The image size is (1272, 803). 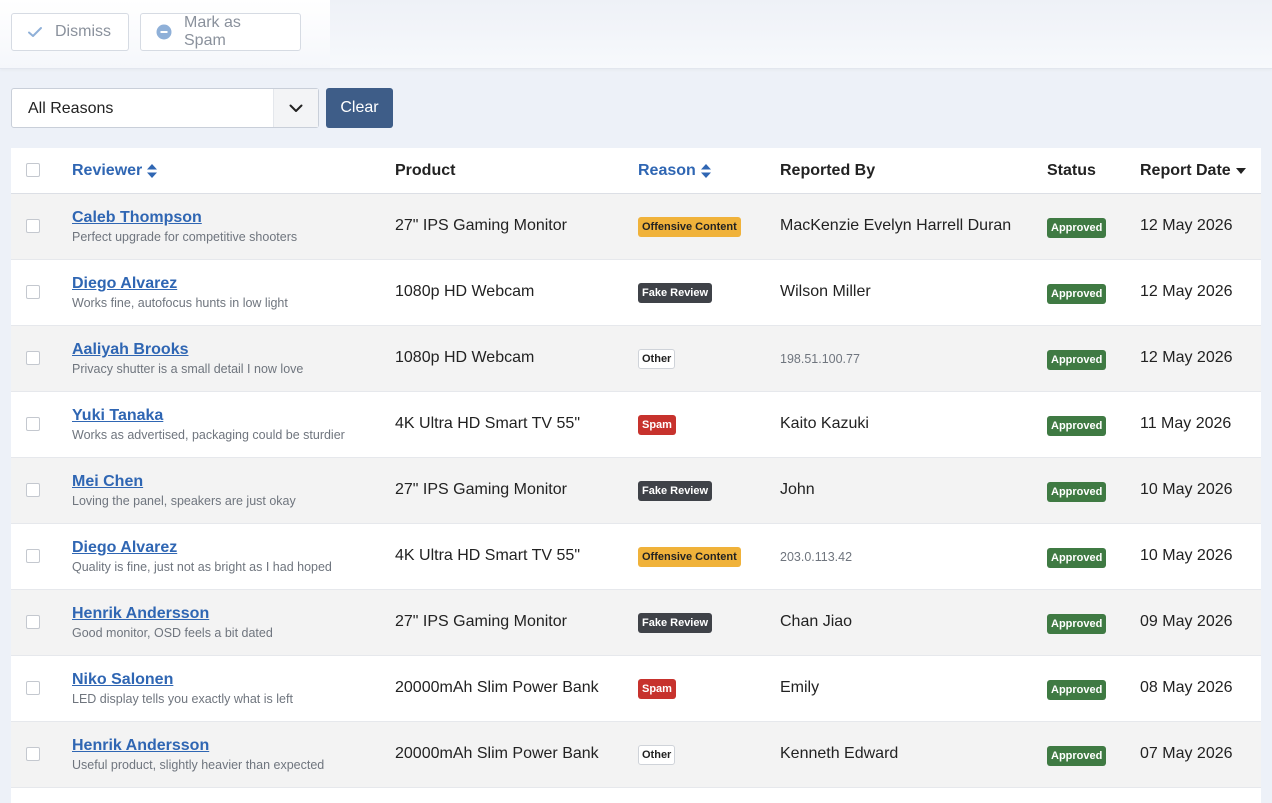 What do you see at coordinates (107, 170) in the screenshot?
I see `reviewer-header-label: Reviewer` at bounding box center [107, 170].